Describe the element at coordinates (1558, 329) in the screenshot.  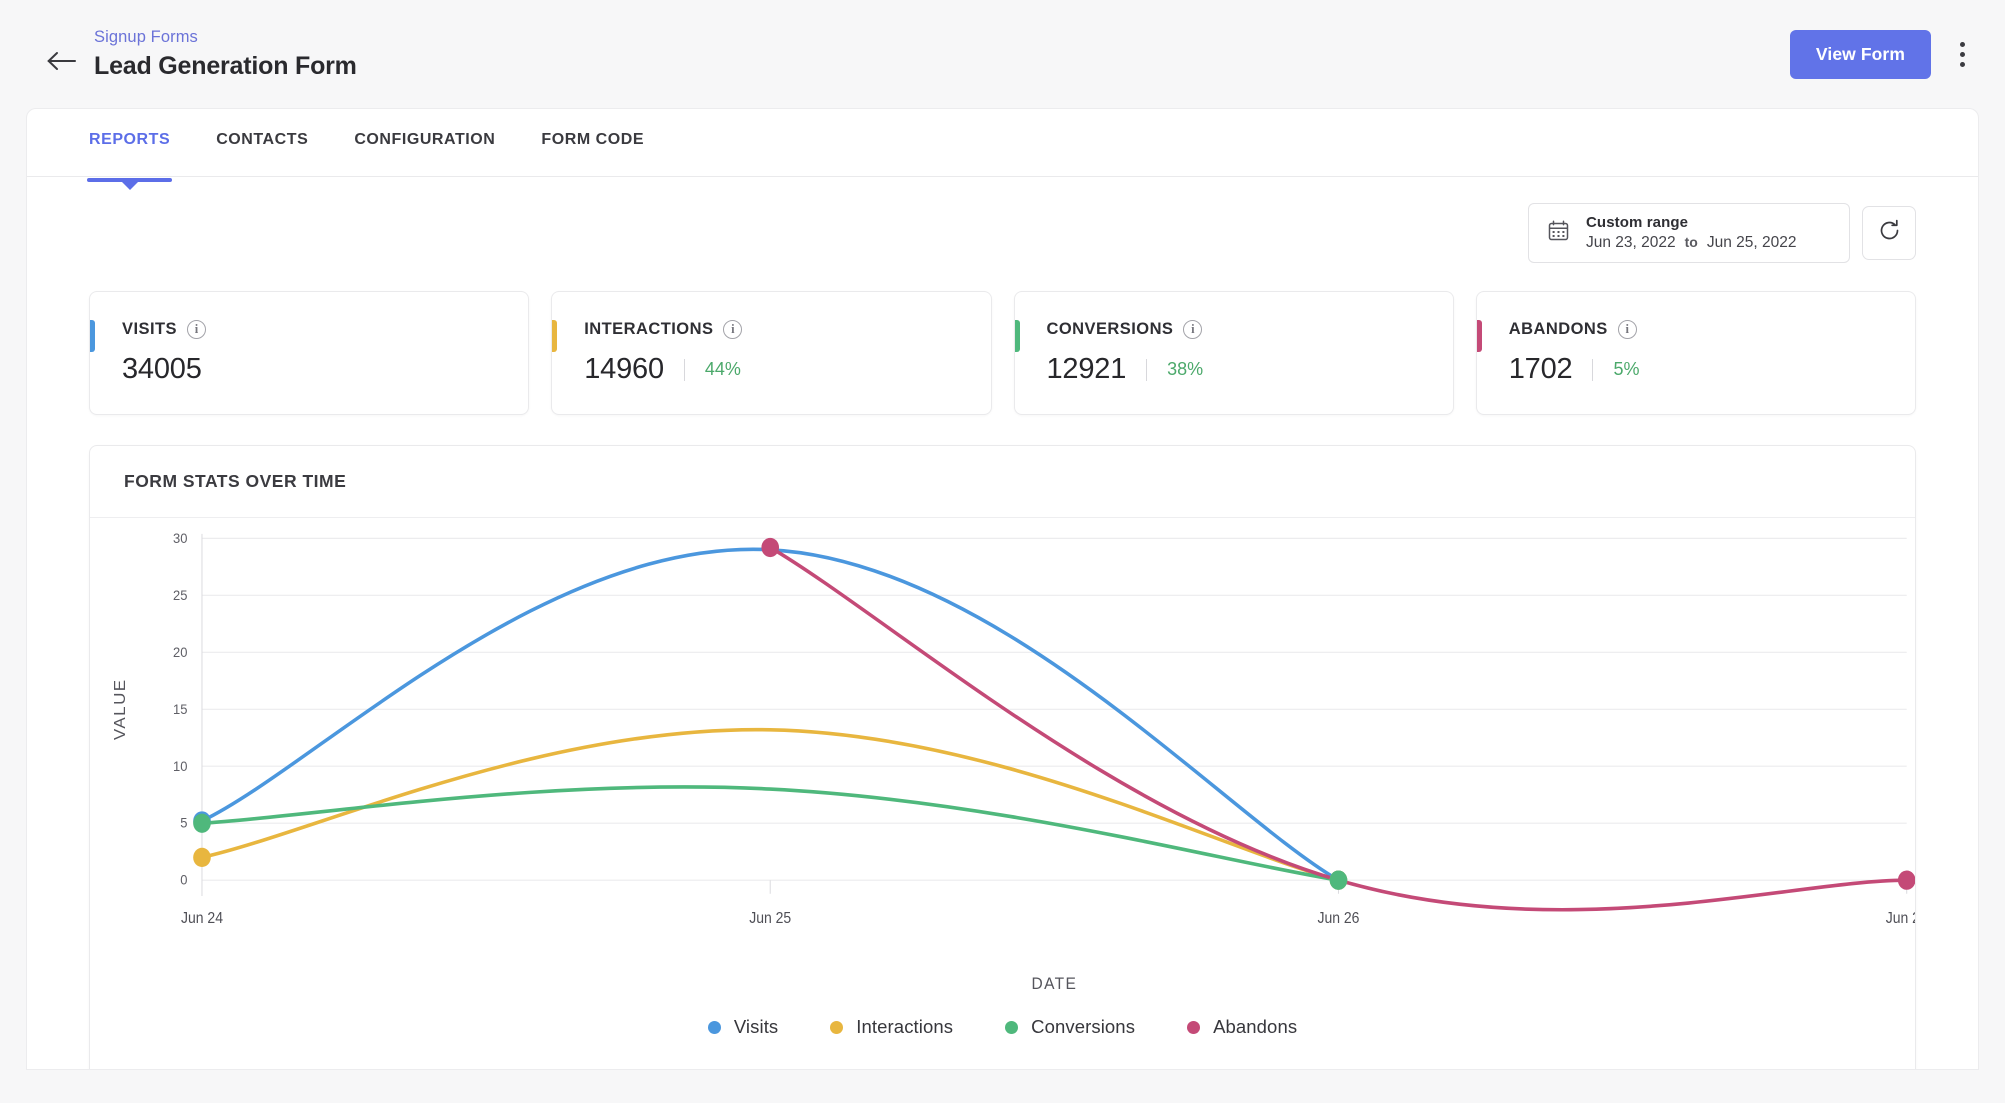
I see `stat-label-abandons: ABANDONS` at that location.